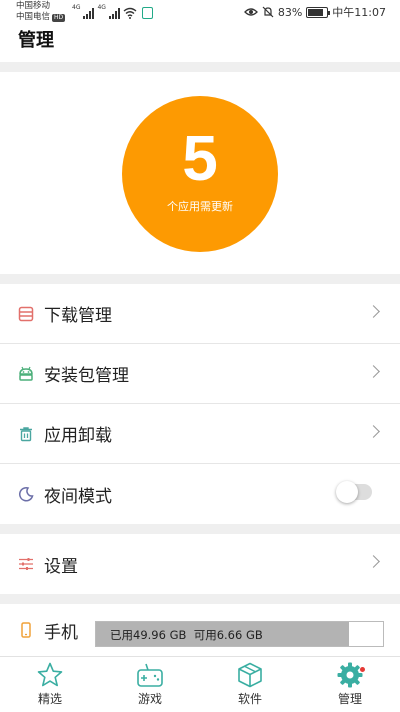  I want to click on battery-icon, so click(318, 12).